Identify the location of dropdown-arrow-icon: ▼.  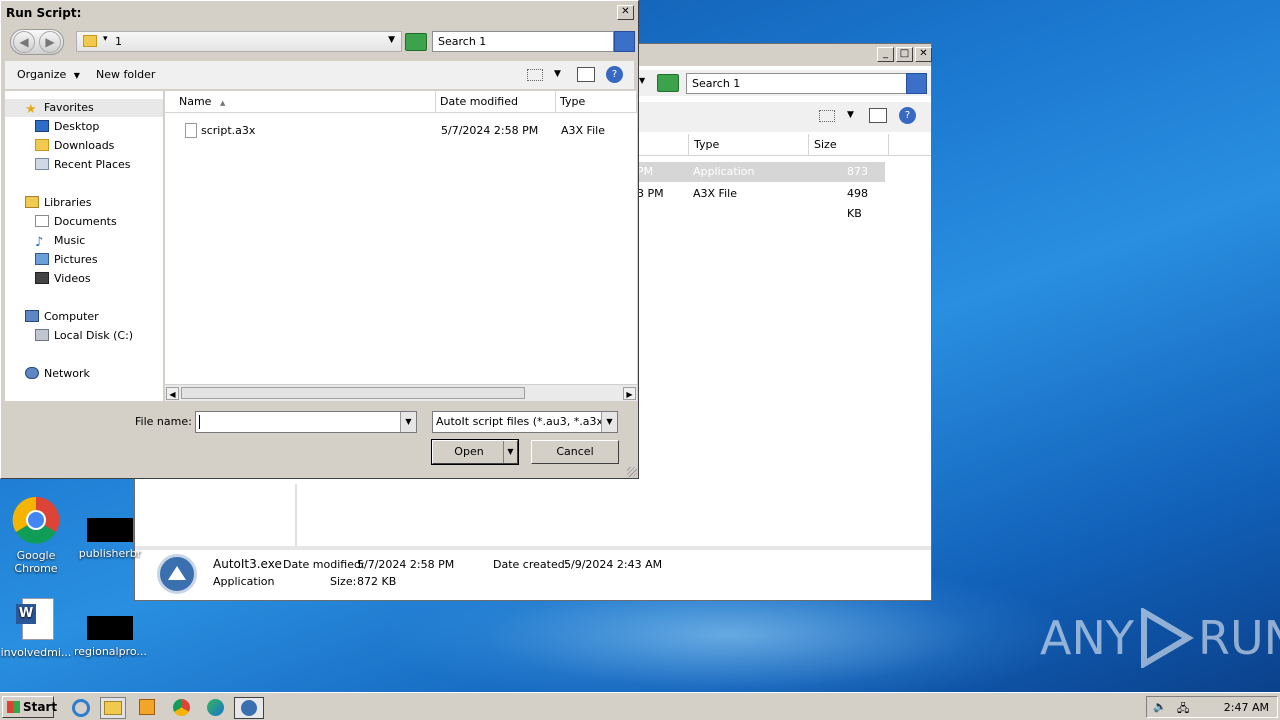
(642, 80).